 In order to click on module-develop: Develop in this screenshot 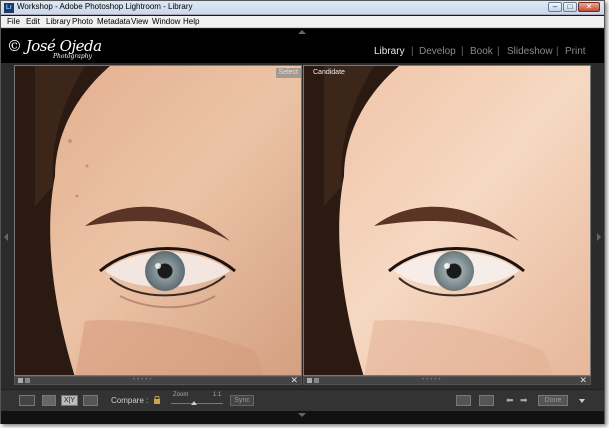, I will do `click(437, 51)`.